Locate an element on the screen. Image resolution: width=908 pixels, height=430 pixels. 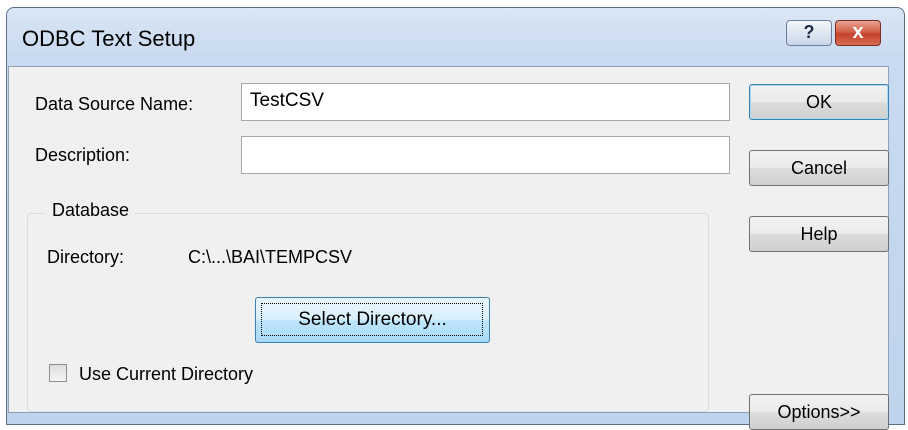
help-icon: ? is located at coordinates (809, 32).